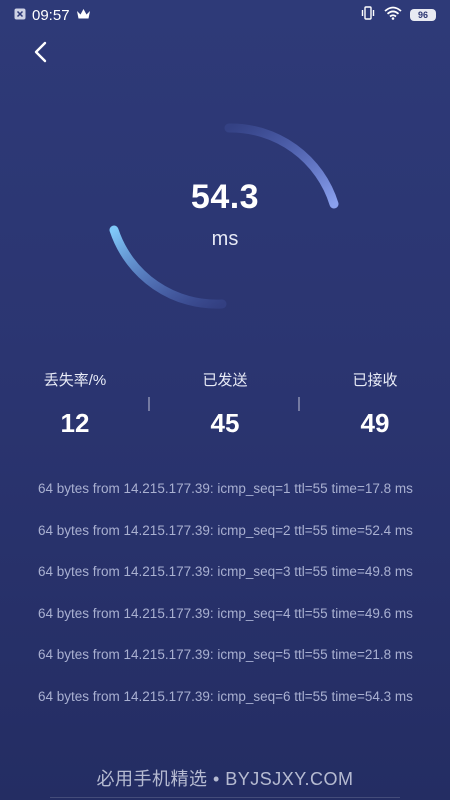 The width and height of the screenshot is (450, 800). I want to click on chevron-left-icon, so click(40, 54).